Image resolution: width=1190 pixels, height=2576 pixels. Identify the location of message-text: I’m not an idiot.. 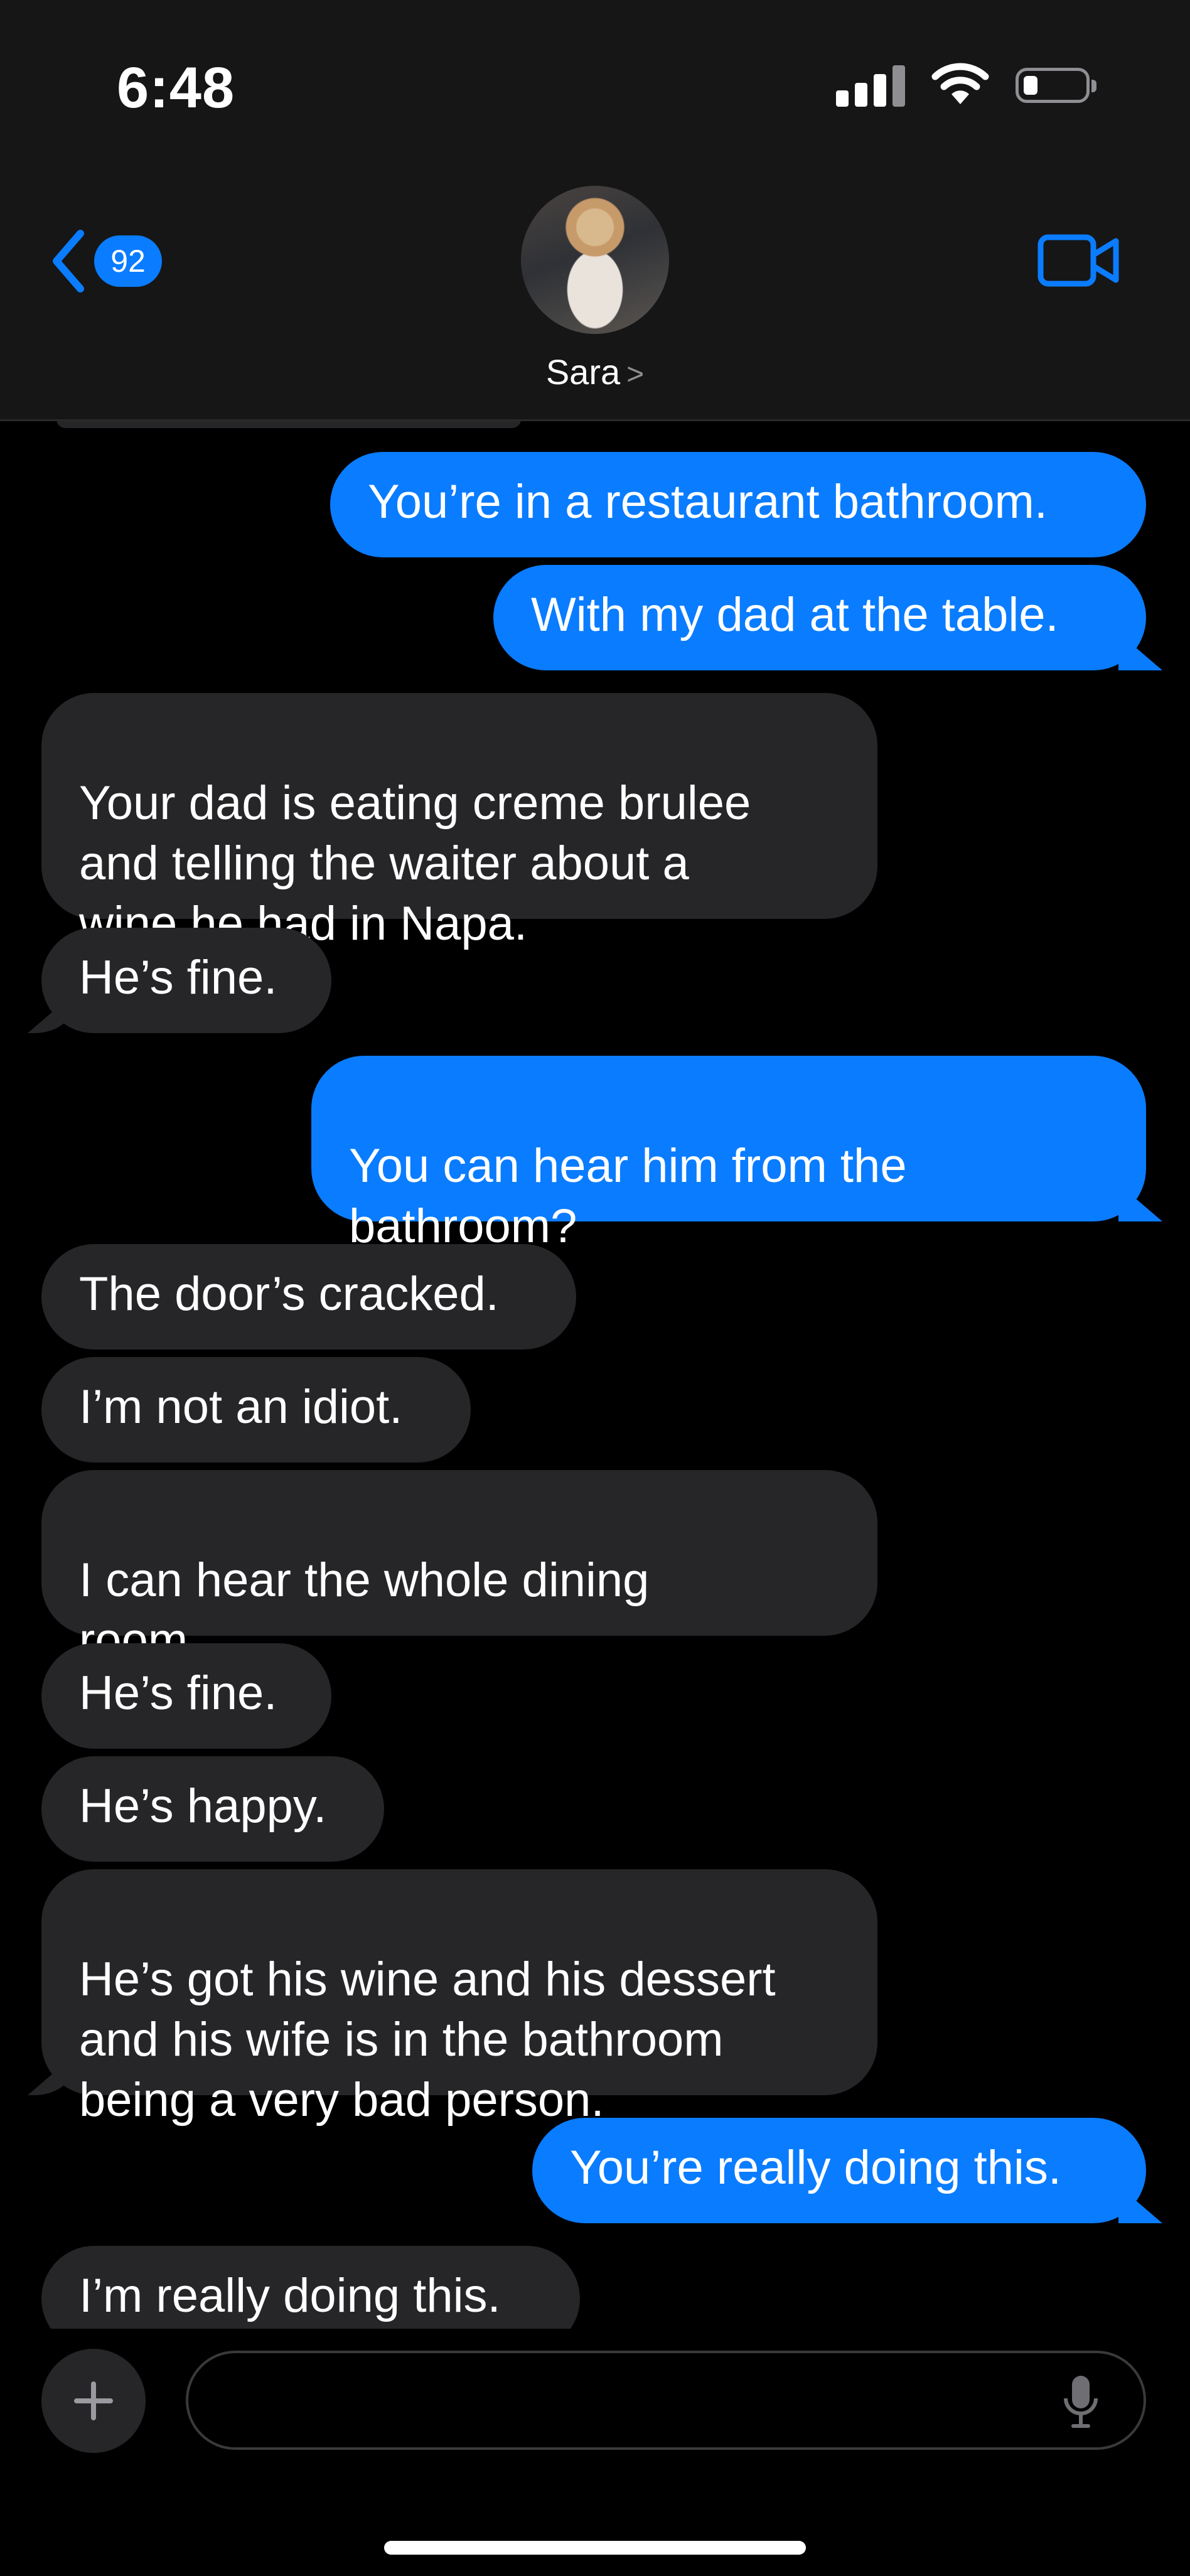
(241, 1407).